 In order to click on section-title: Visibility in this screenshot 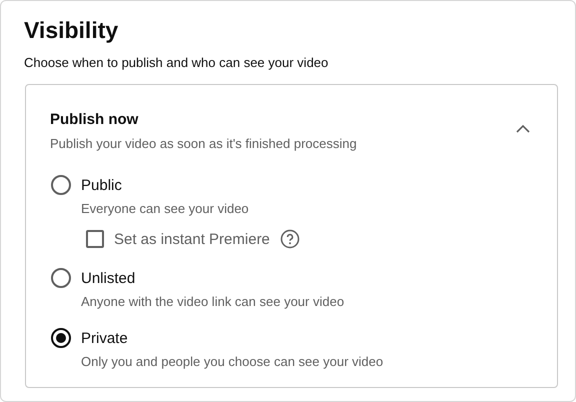, I will do `click(72, 30)`.